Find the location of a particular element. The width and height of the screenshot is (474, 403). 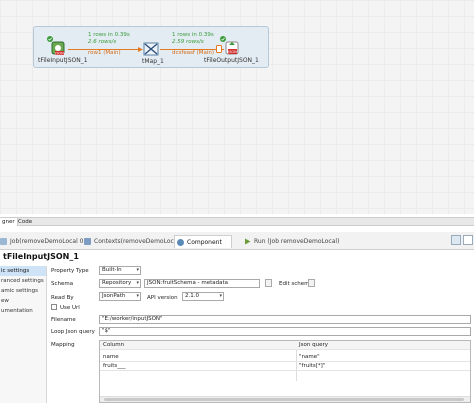

read-by-select: JsonPath ▾ is located at coordinates (120, 296).